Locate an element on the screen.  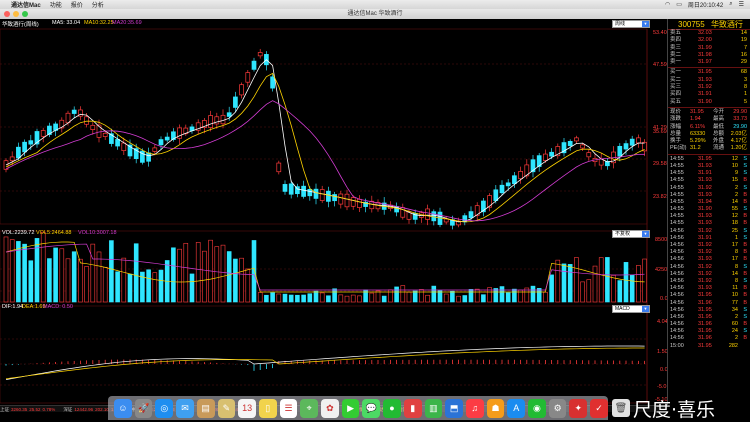
period-select: 周线 ▼ is located at coordinates (631, 24).